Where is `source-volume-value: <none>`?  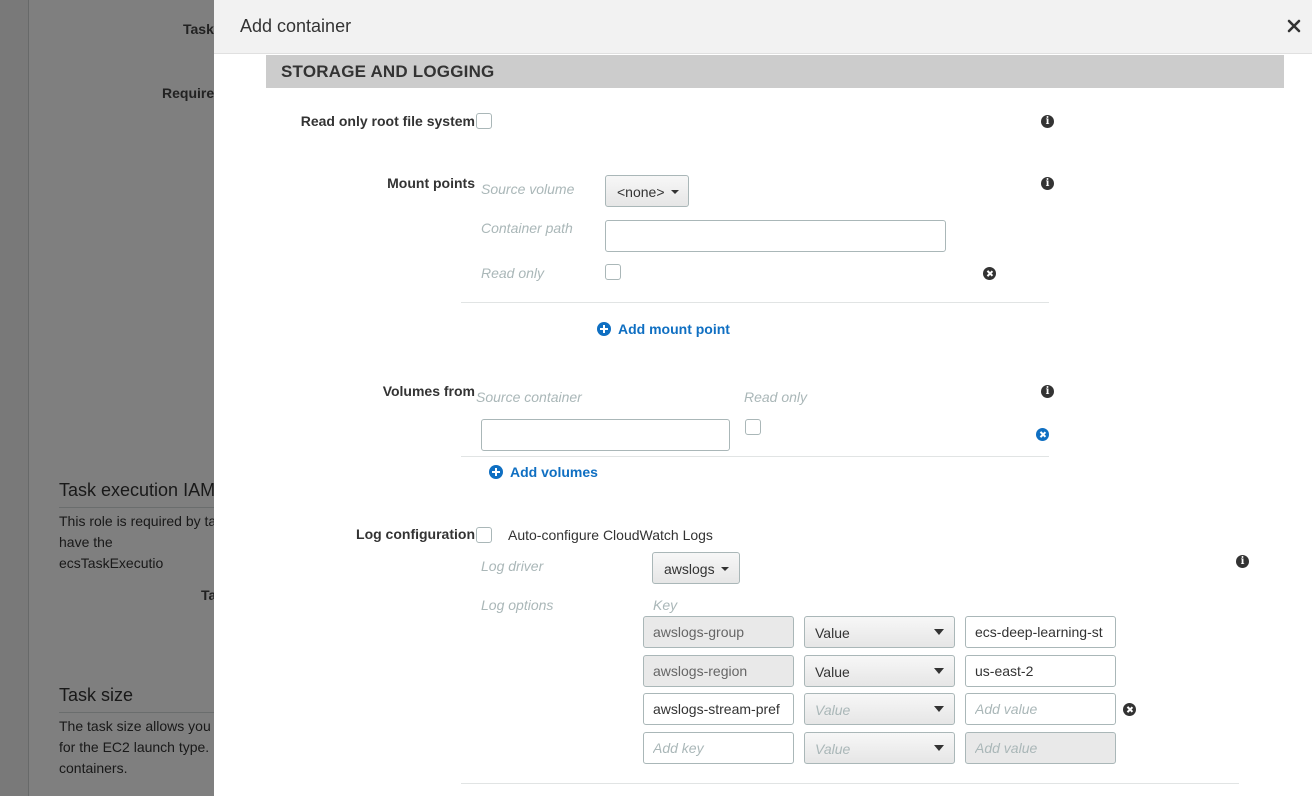 source-volume-value: <none> is located at coordinates (641, 192).